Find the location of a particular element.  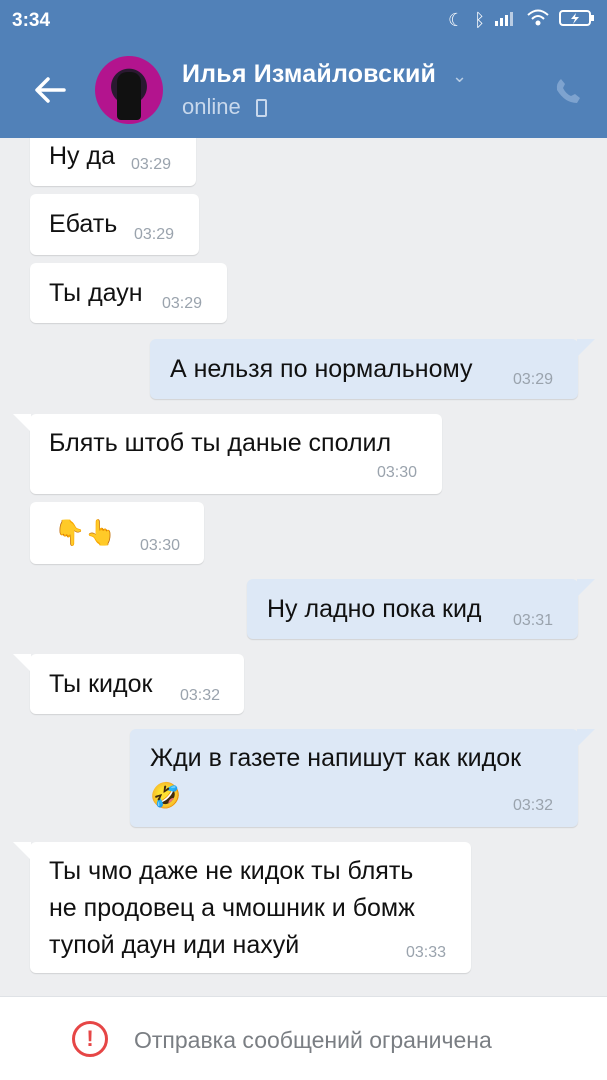

message-bubble-incoming: Ты кидок 03:32 is located at coordinates (128, 684).